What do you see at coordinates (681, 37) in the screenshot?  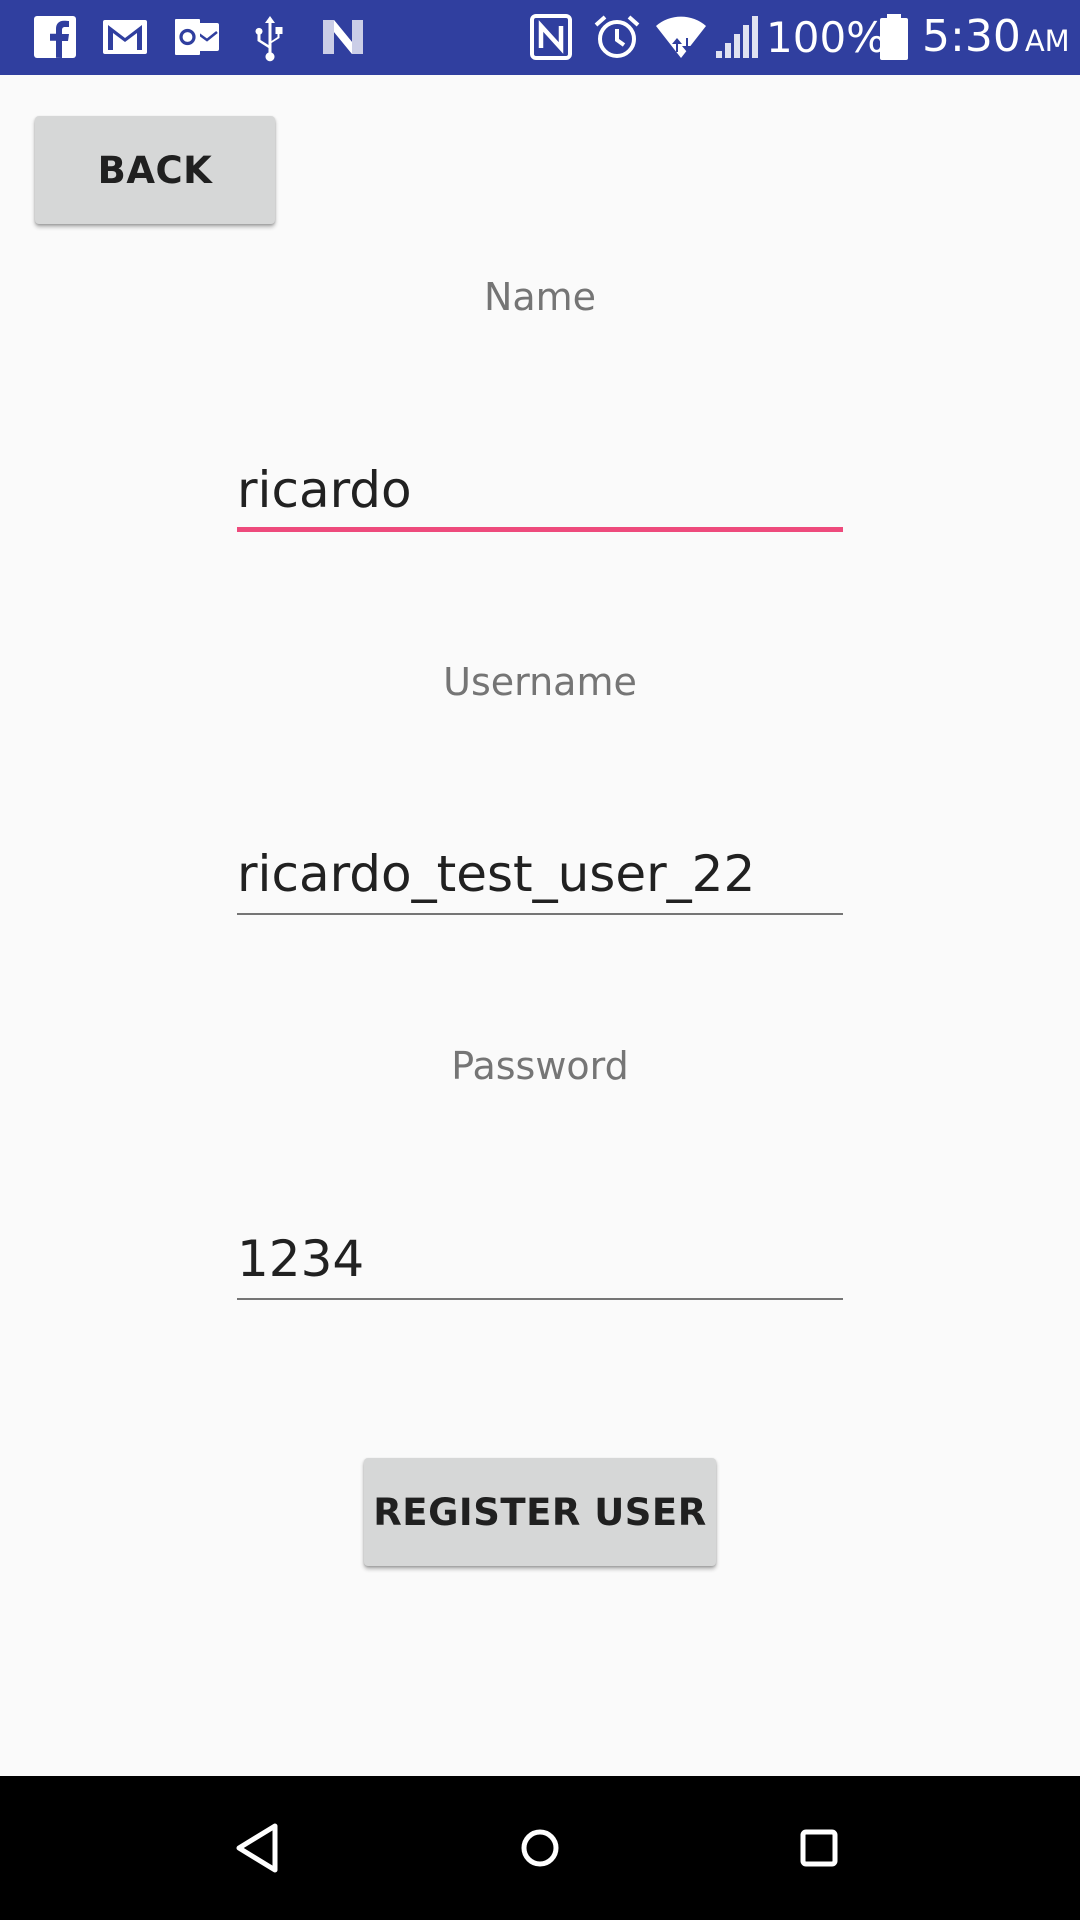 I see `wifi-icon` at bounding box center [681, 37].